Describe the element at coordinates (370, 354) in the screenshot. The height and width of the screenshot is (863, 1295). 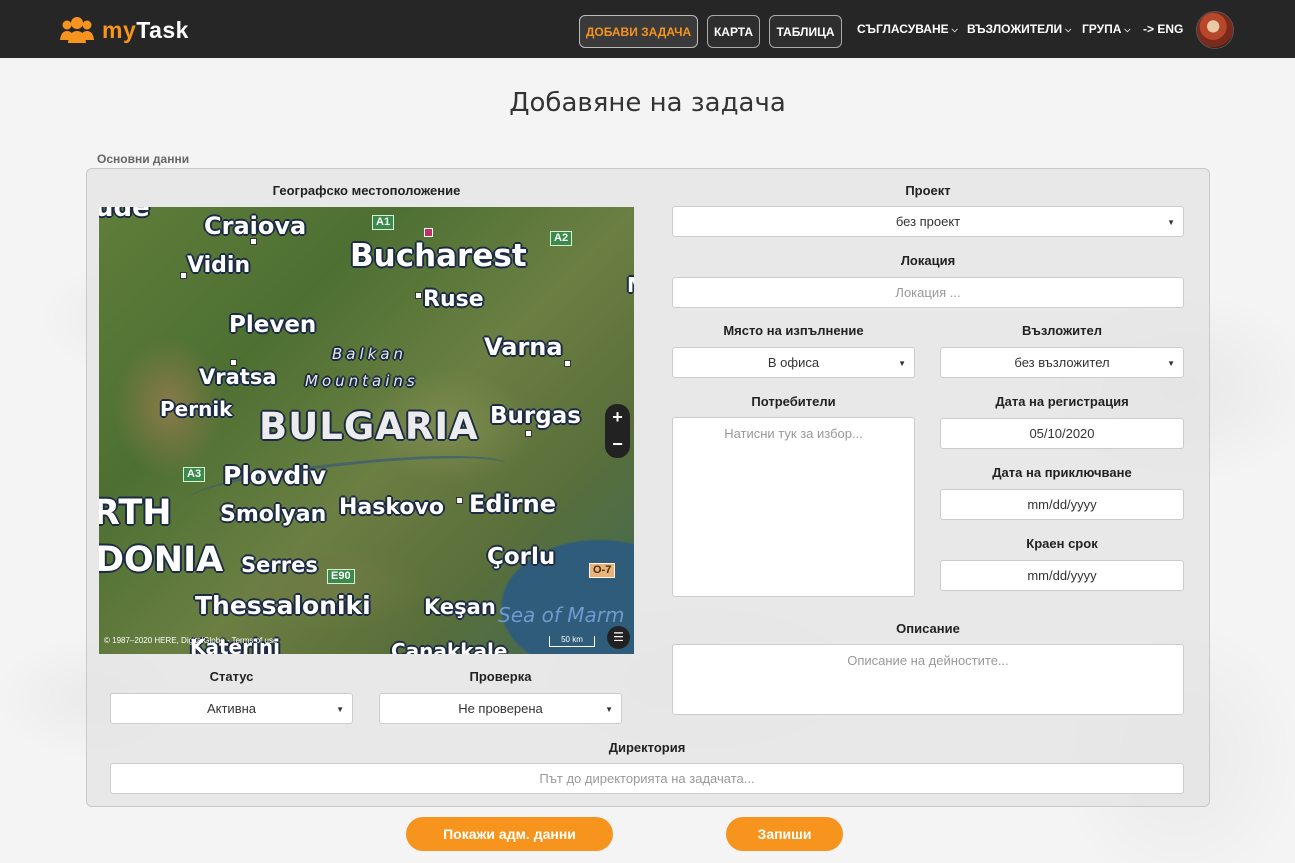
I see `map-label-balkan: Balkan` at that location.